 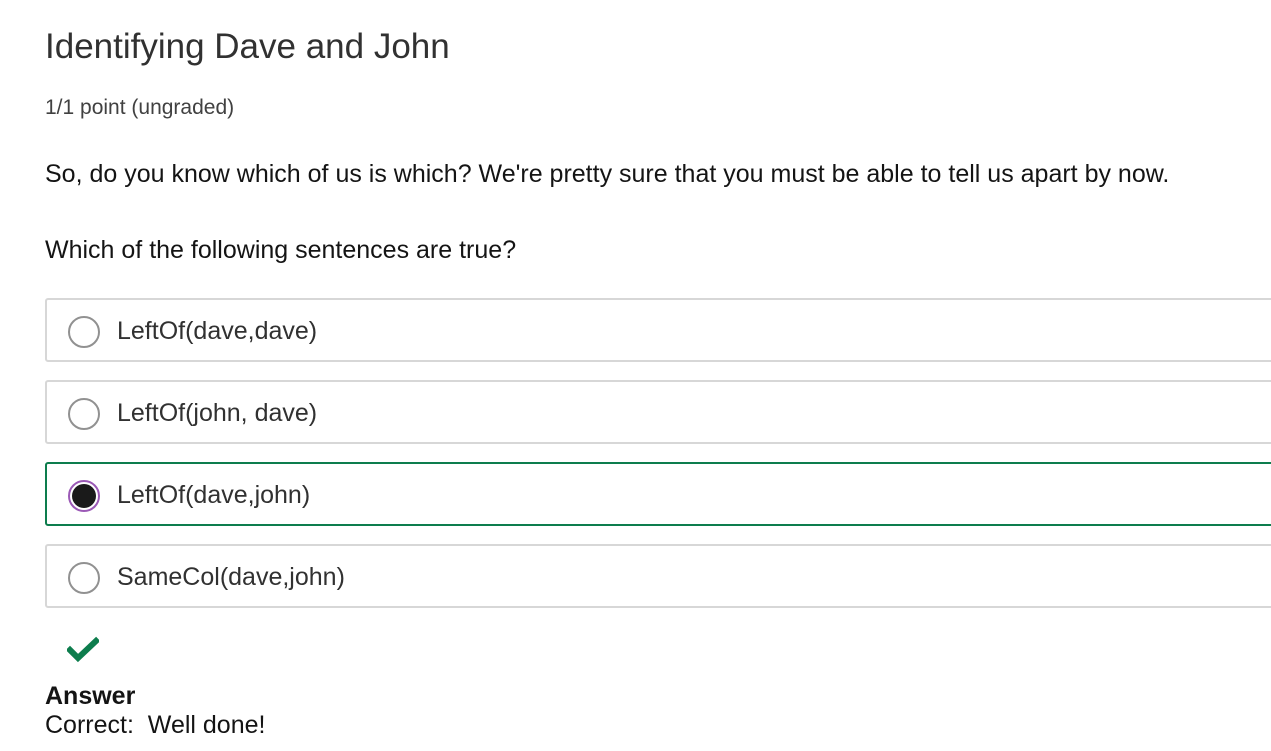 What do you see at coordinates (83, 649) in the screenshot?
I see `checkmark-icon` at bounding box center [83, 649].